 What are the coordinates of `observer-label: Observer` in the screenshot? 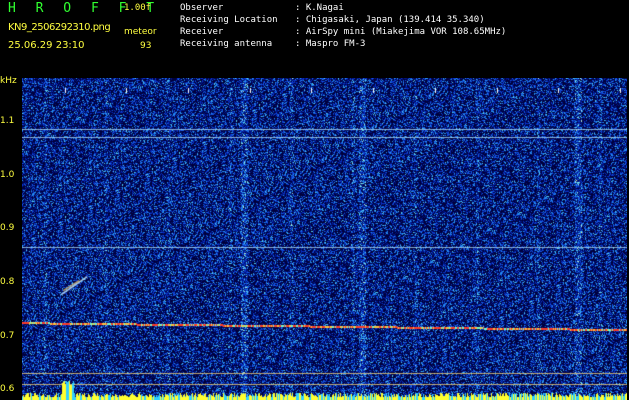 It's located at (202, 8).